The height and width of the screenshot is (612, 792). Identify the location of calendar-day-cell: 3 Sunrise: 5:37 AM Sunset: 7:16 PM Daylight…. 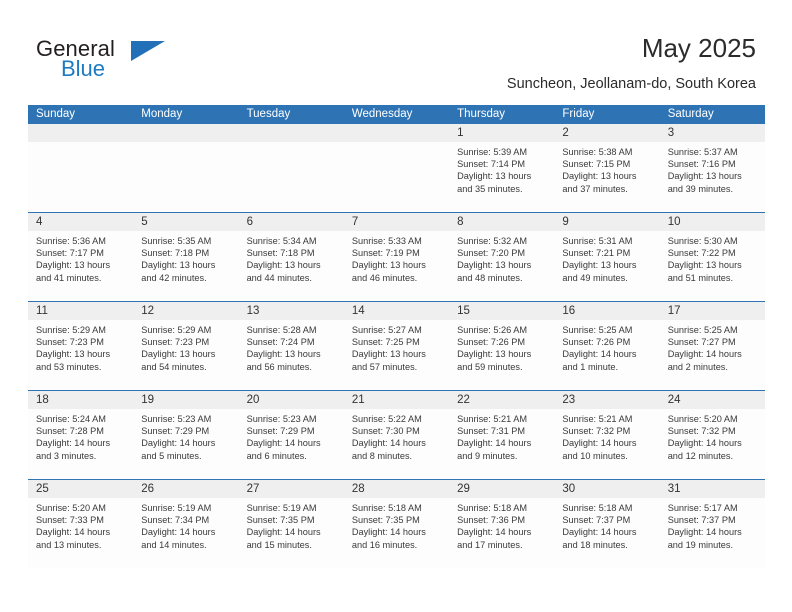
(712, 168).